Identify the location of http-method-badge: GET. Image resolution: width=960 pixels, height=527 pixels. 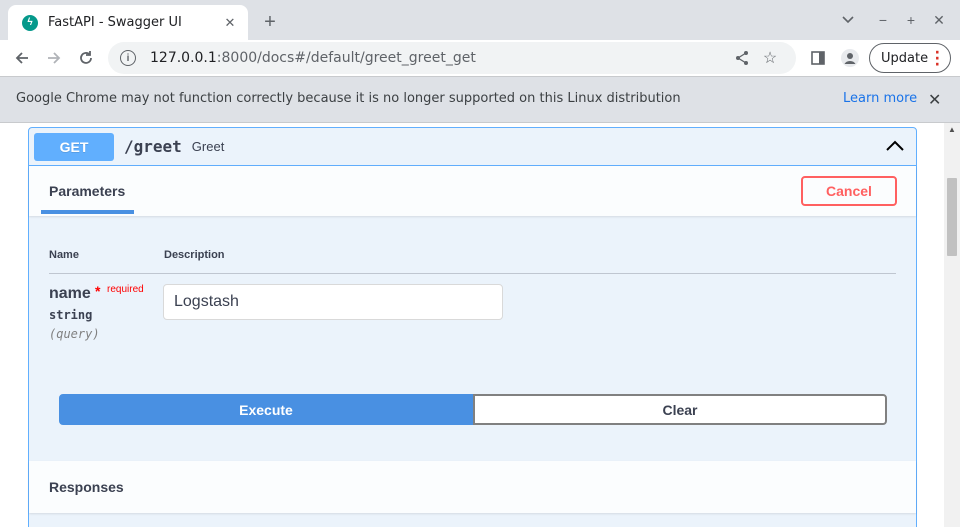
(74, 146).